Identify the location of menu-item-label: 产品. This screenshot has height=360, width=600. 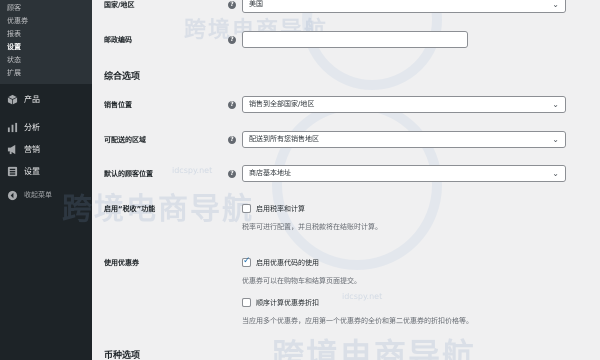
(32, 99).